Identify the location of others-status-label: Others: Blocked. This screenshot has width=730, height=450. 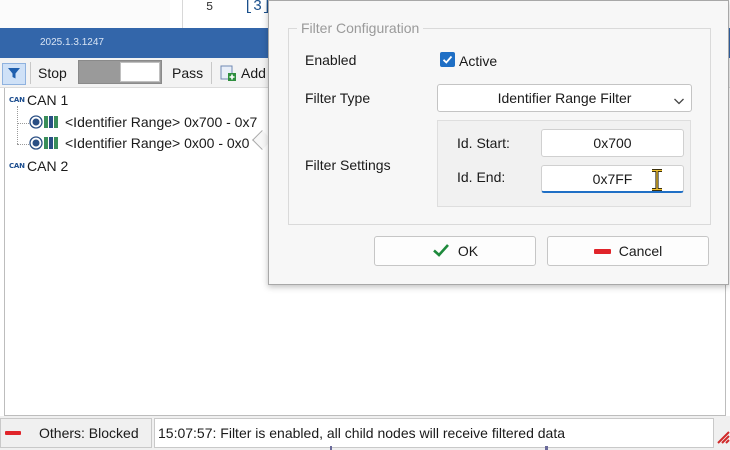
(89, 433).